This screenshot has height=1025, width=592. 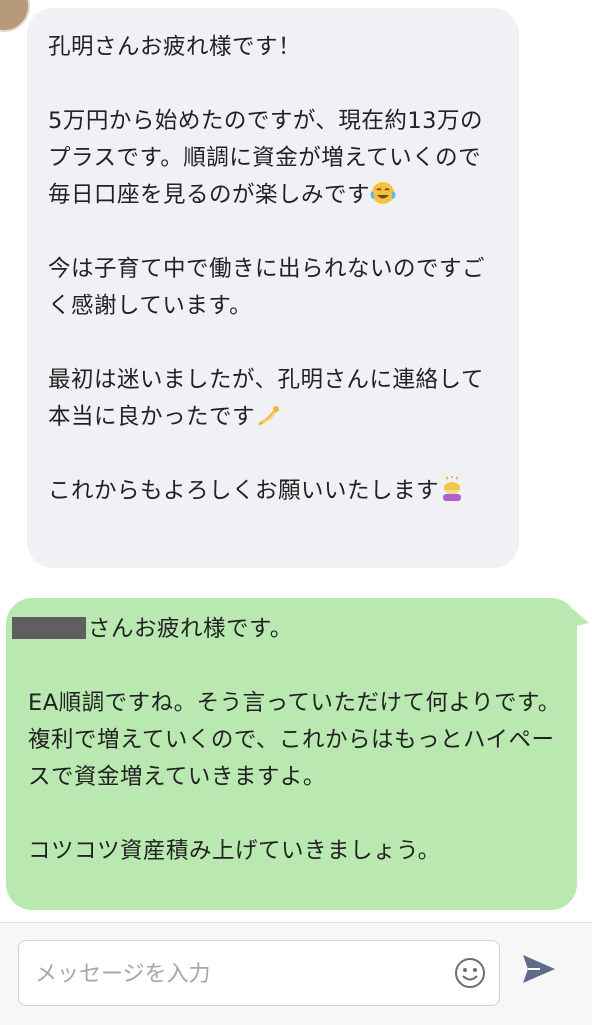 I want to click on message-composer, so click(x=296, y=973).